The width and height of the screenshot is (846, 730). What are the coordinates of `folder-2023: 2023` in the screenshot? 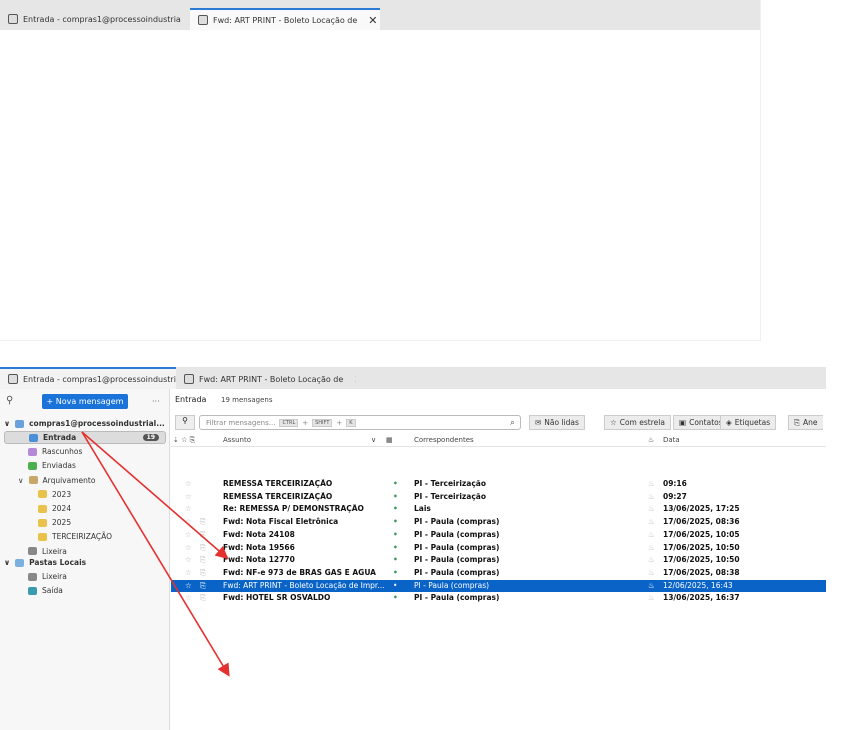 It's located at (35, 494).